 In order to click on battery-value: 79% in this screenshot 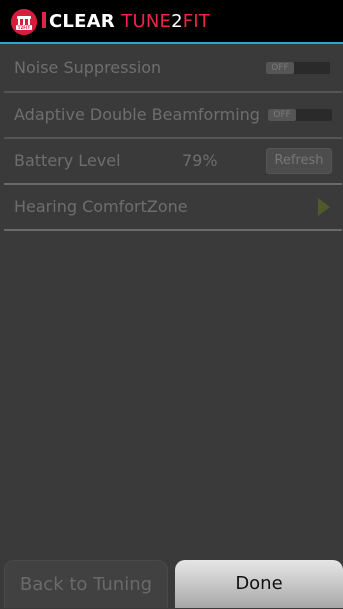, I will do `click(200, 160)`.